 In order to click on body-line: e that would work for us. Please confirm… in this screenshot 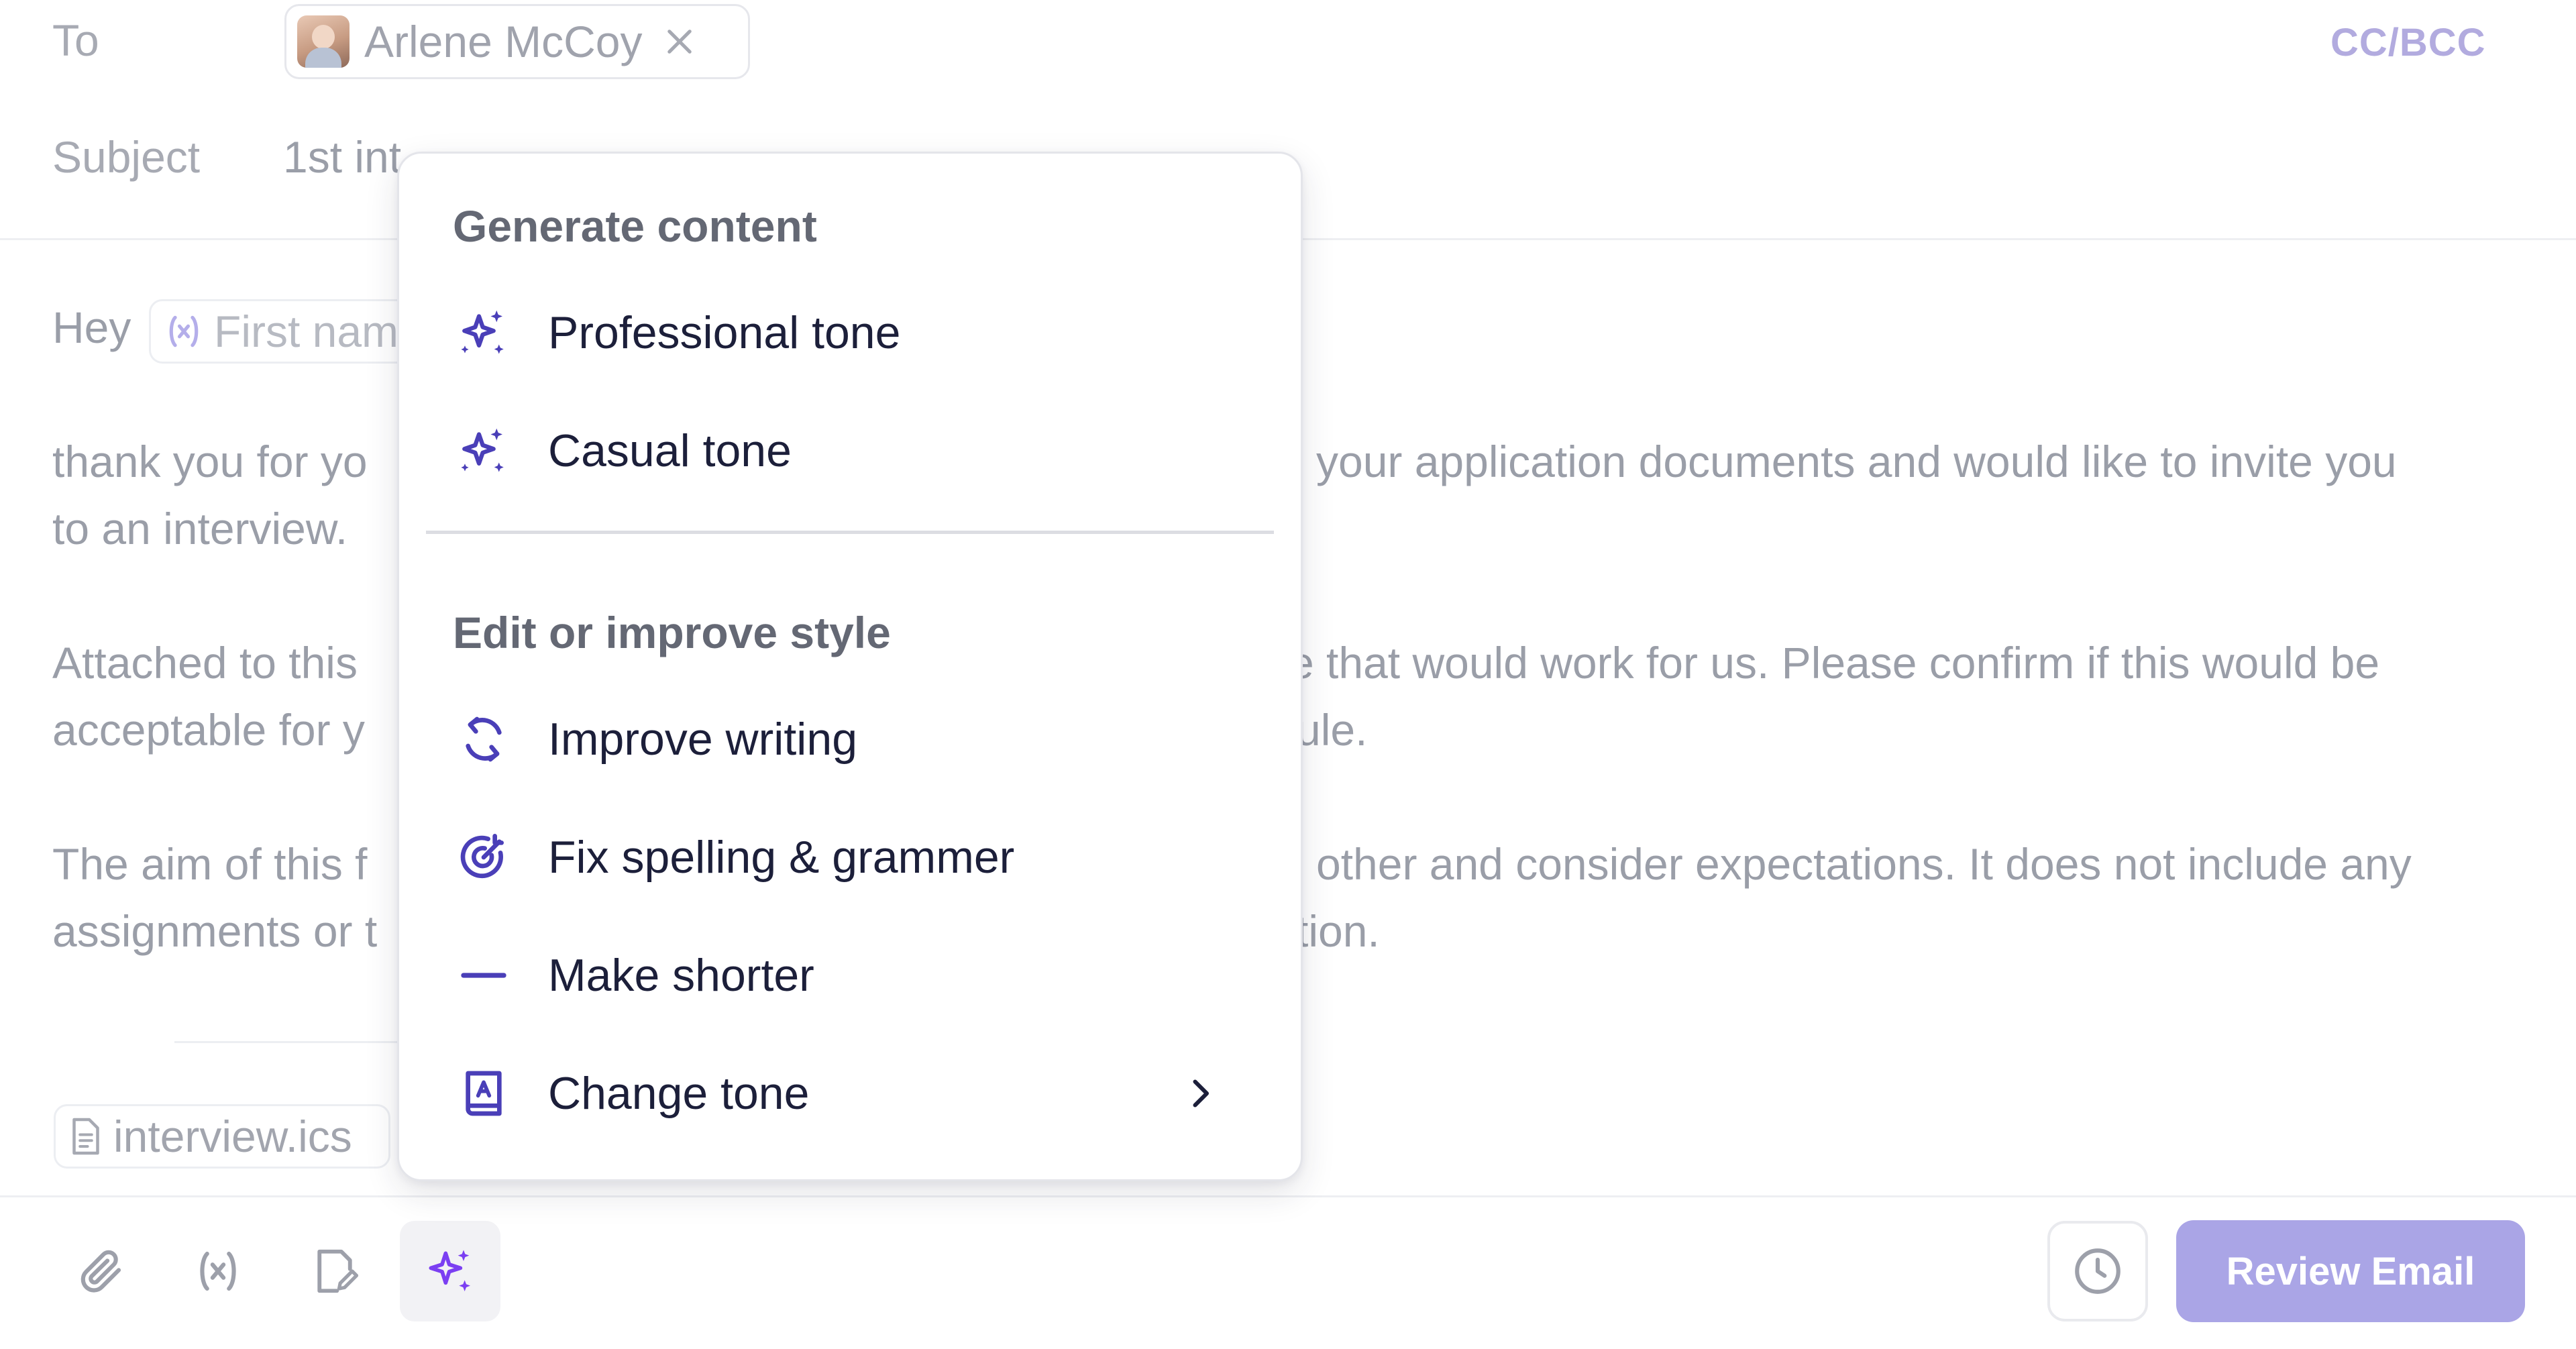, I will do `click(1834, 663)`.